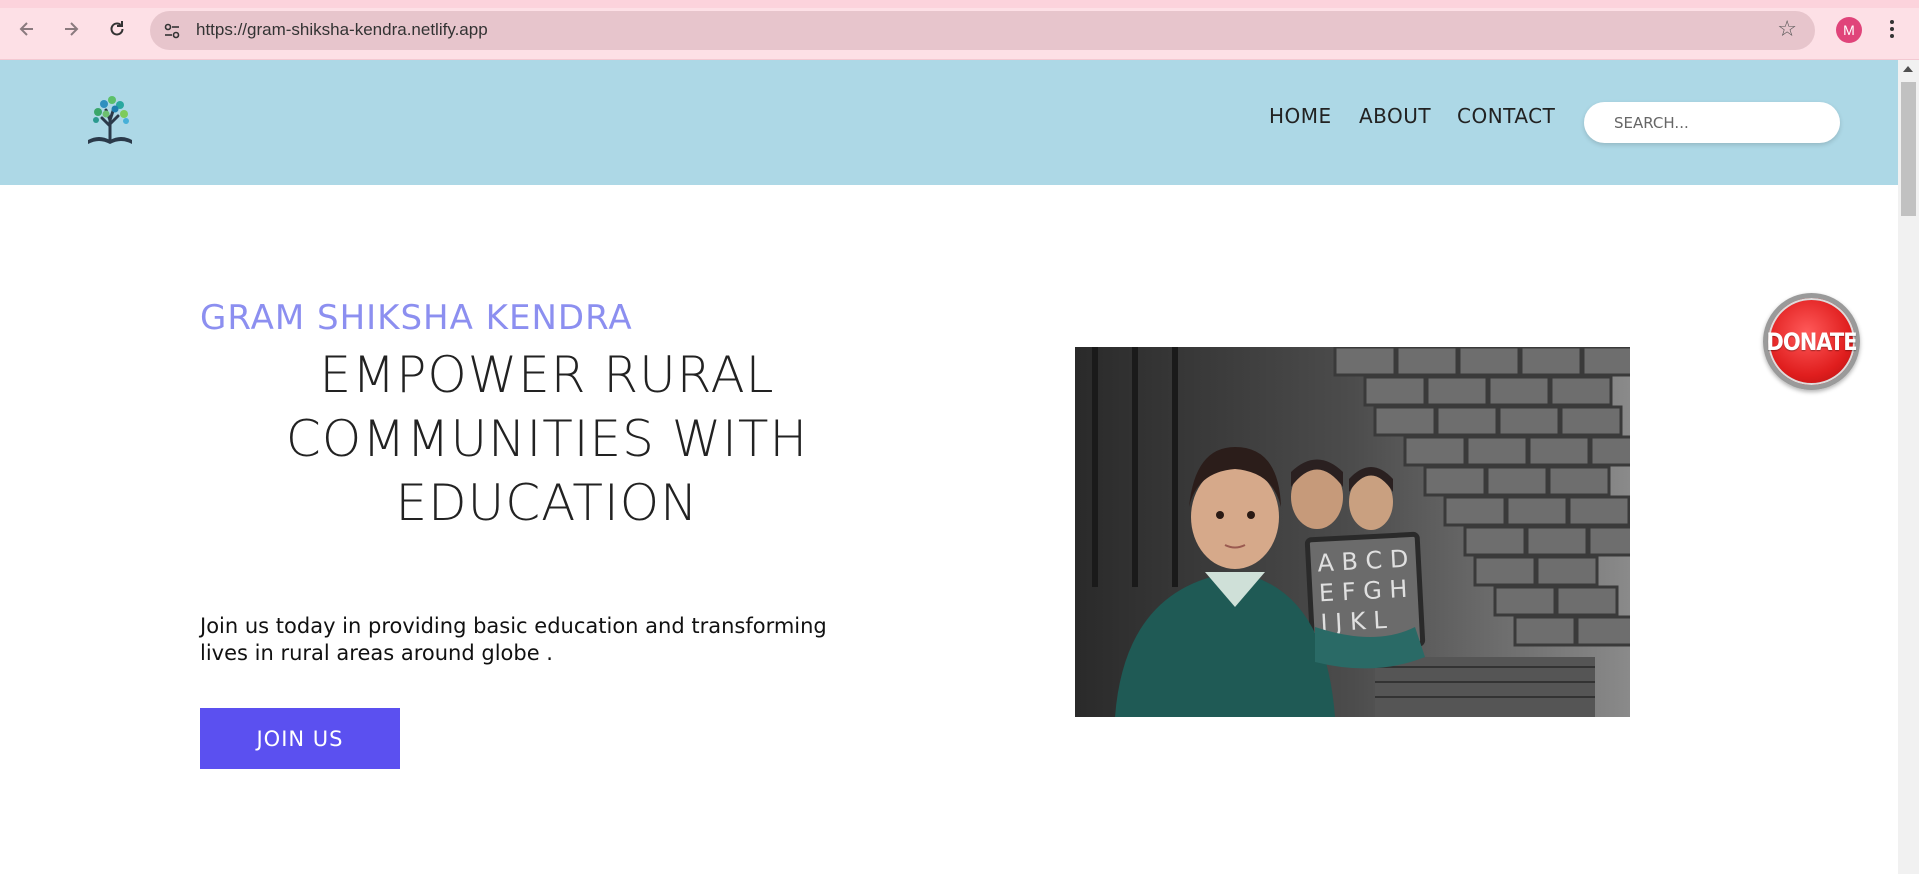 The height and width of the screenshot is (874, 1919). I want to click on site-settings-icon, so click(172, 31).